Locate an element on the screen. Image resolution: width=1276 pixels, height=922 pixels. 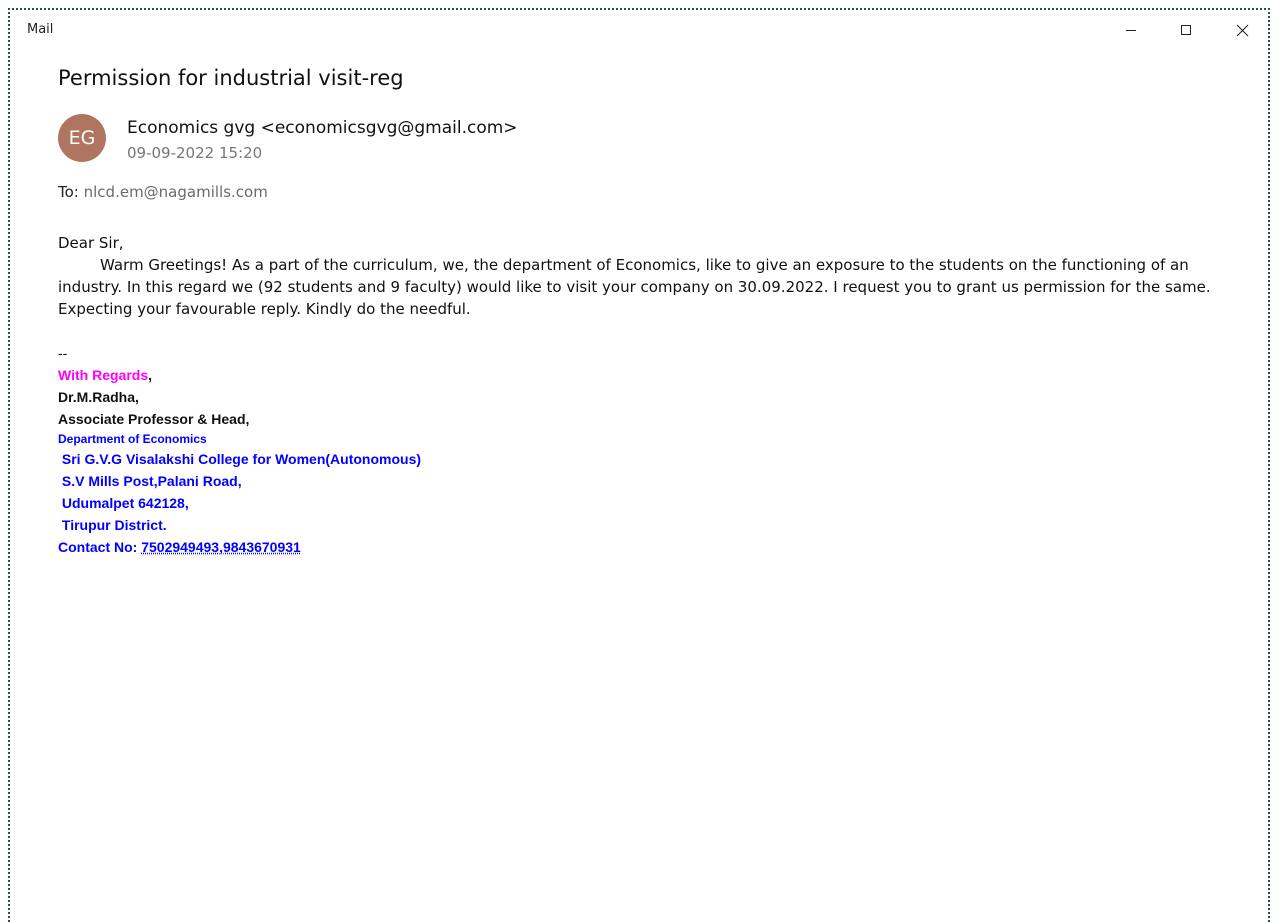
maximize-button is located at coordinates (1186, 30).